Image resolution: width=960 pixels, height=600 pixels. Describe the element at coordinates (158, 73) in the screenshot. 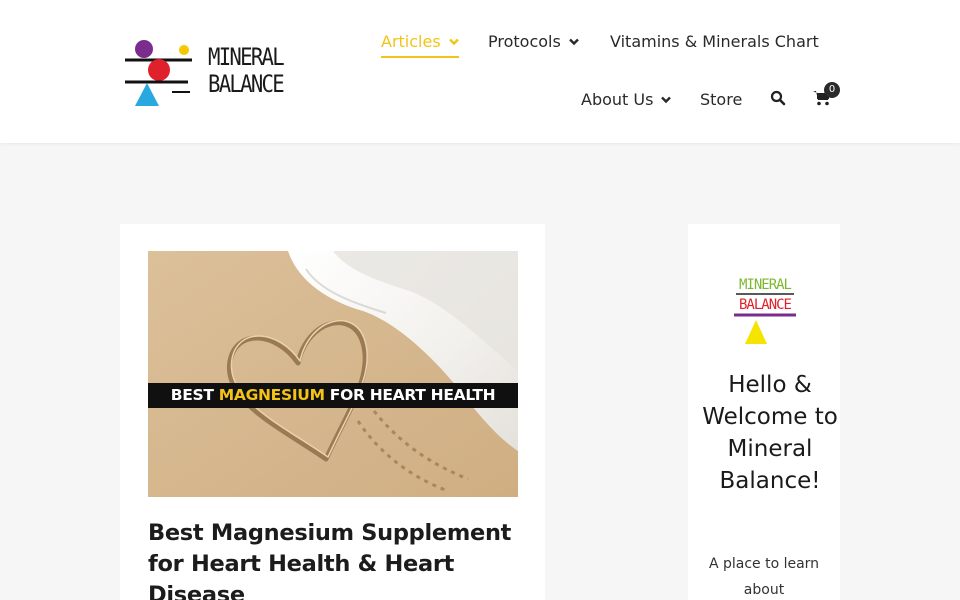

I see `logo-mark-icon` at that location.